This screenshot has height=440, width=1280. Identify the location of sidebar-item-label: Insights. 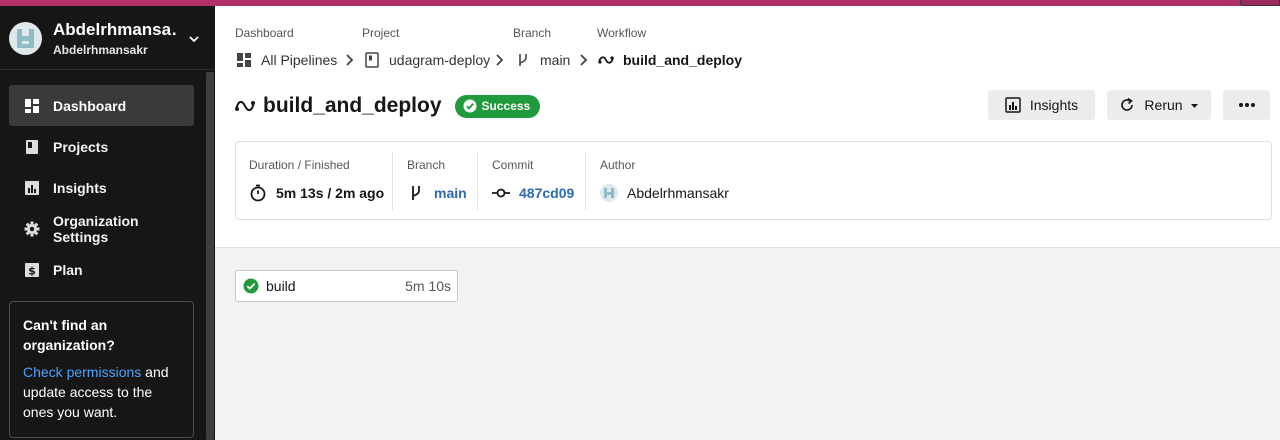
(80, 187).